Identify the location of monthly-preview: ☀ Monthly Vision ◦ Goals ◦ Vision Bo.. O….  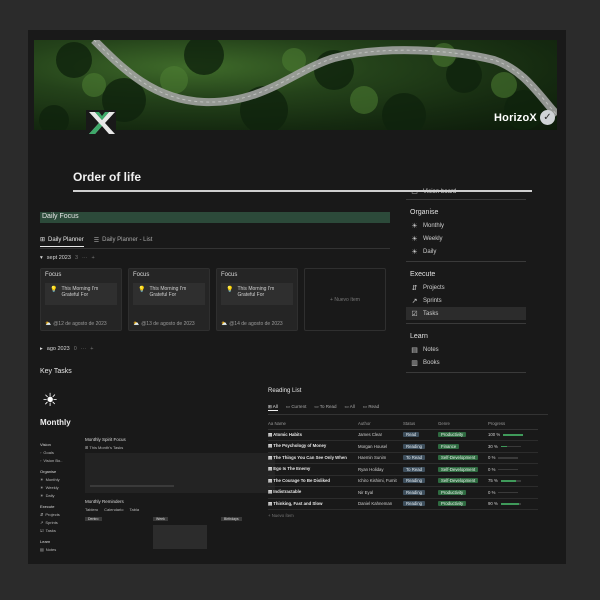
(157, 474).